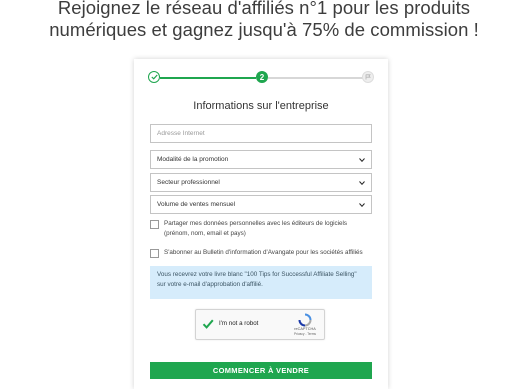  I want to click on sales-volume-select: Volume de ventes mensuel, so click(261, 204).